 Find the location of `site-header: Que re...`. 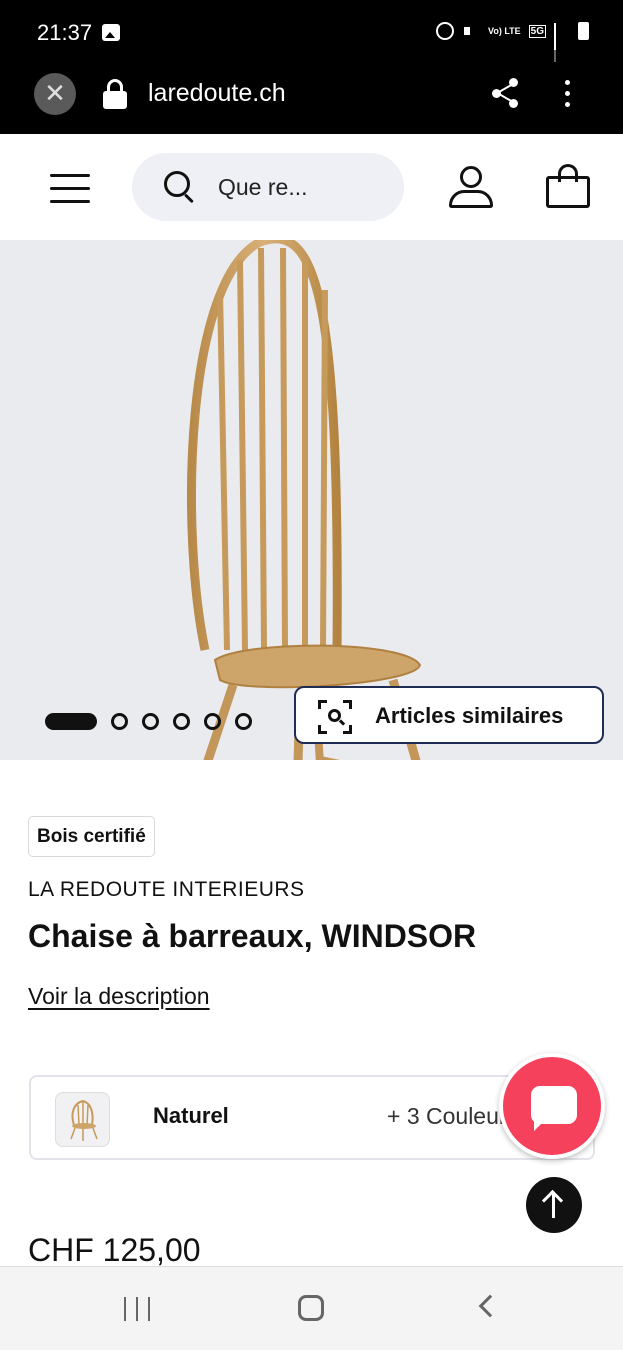

site-header: Que re... is located at coordinates (311, 187).